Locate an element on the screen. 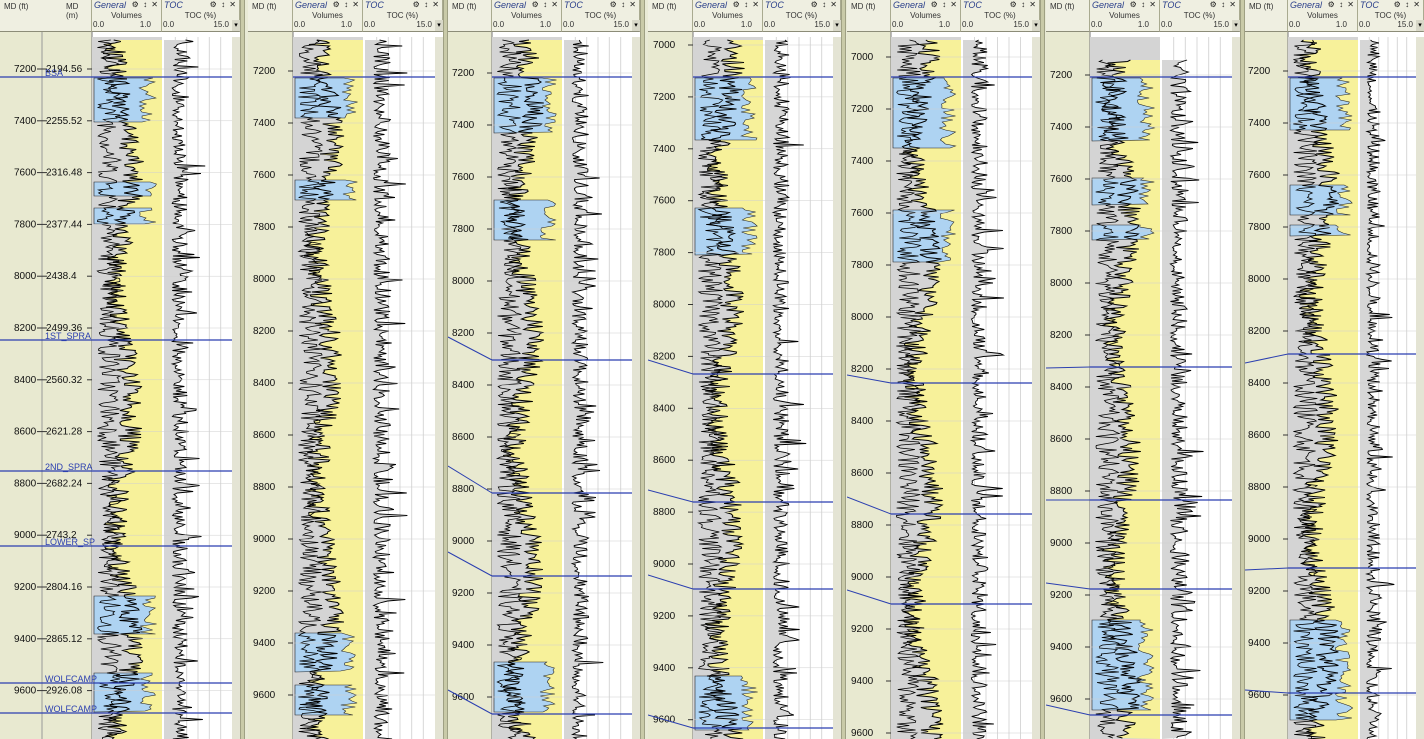 This screenshot has width=1424, height=739. md-m-label: MD (m) is located at coordinates (72, 11).